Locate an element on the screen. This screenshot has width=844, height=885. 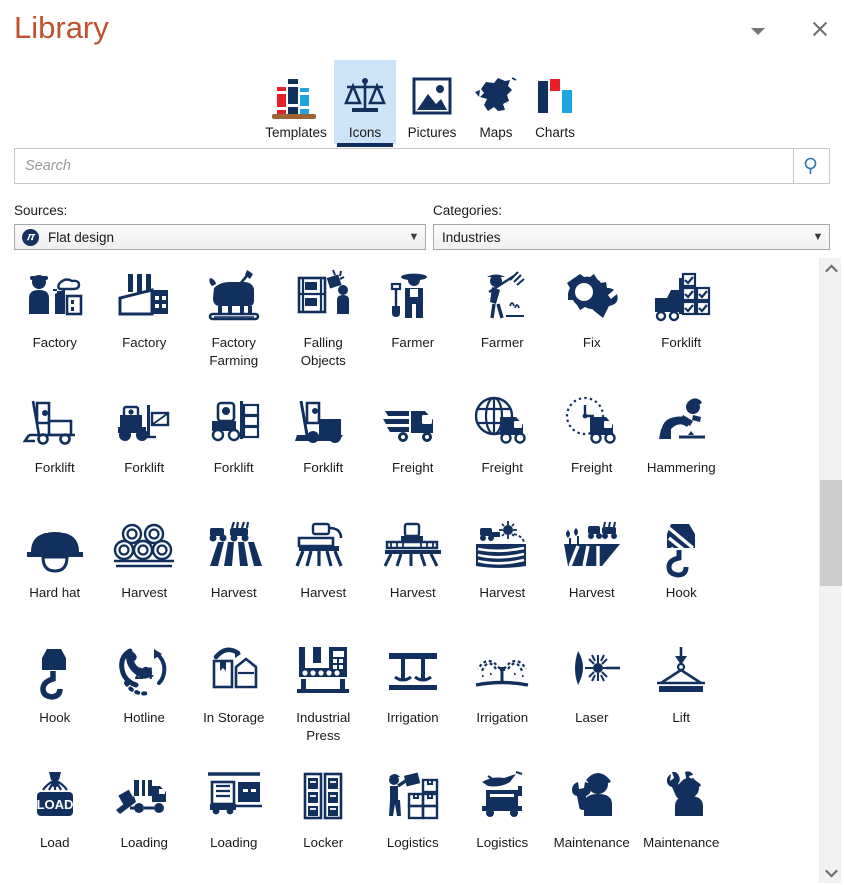
sources-label: Sources: is located at coordinates (41, 210).